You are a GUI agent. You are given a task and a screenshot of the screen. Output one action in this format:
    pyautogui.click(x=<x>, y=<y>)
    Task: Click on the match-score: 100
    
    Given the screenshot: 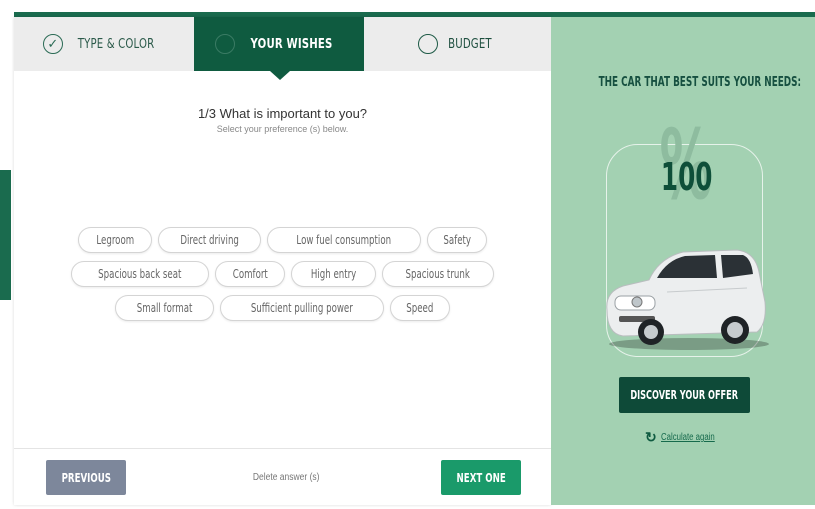 What is the action you would take?
    pyautogui.click(x=687, y=177)
    